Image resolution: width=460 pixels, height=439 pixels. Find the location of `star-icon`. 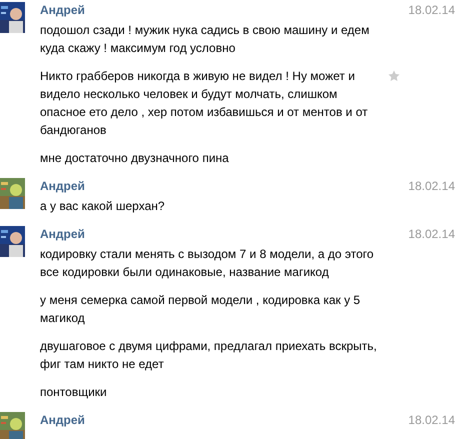

star-icon is located at coordinates (394, 76).